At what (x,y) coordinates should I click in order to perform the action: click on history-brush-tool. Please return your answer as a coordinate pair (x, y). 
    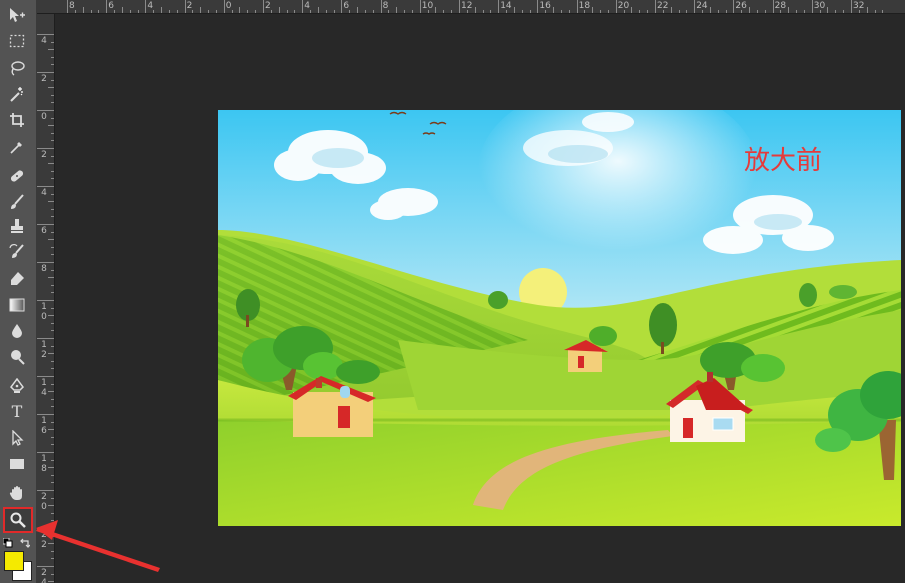
    Looking at the image, I should click on (17, 252).